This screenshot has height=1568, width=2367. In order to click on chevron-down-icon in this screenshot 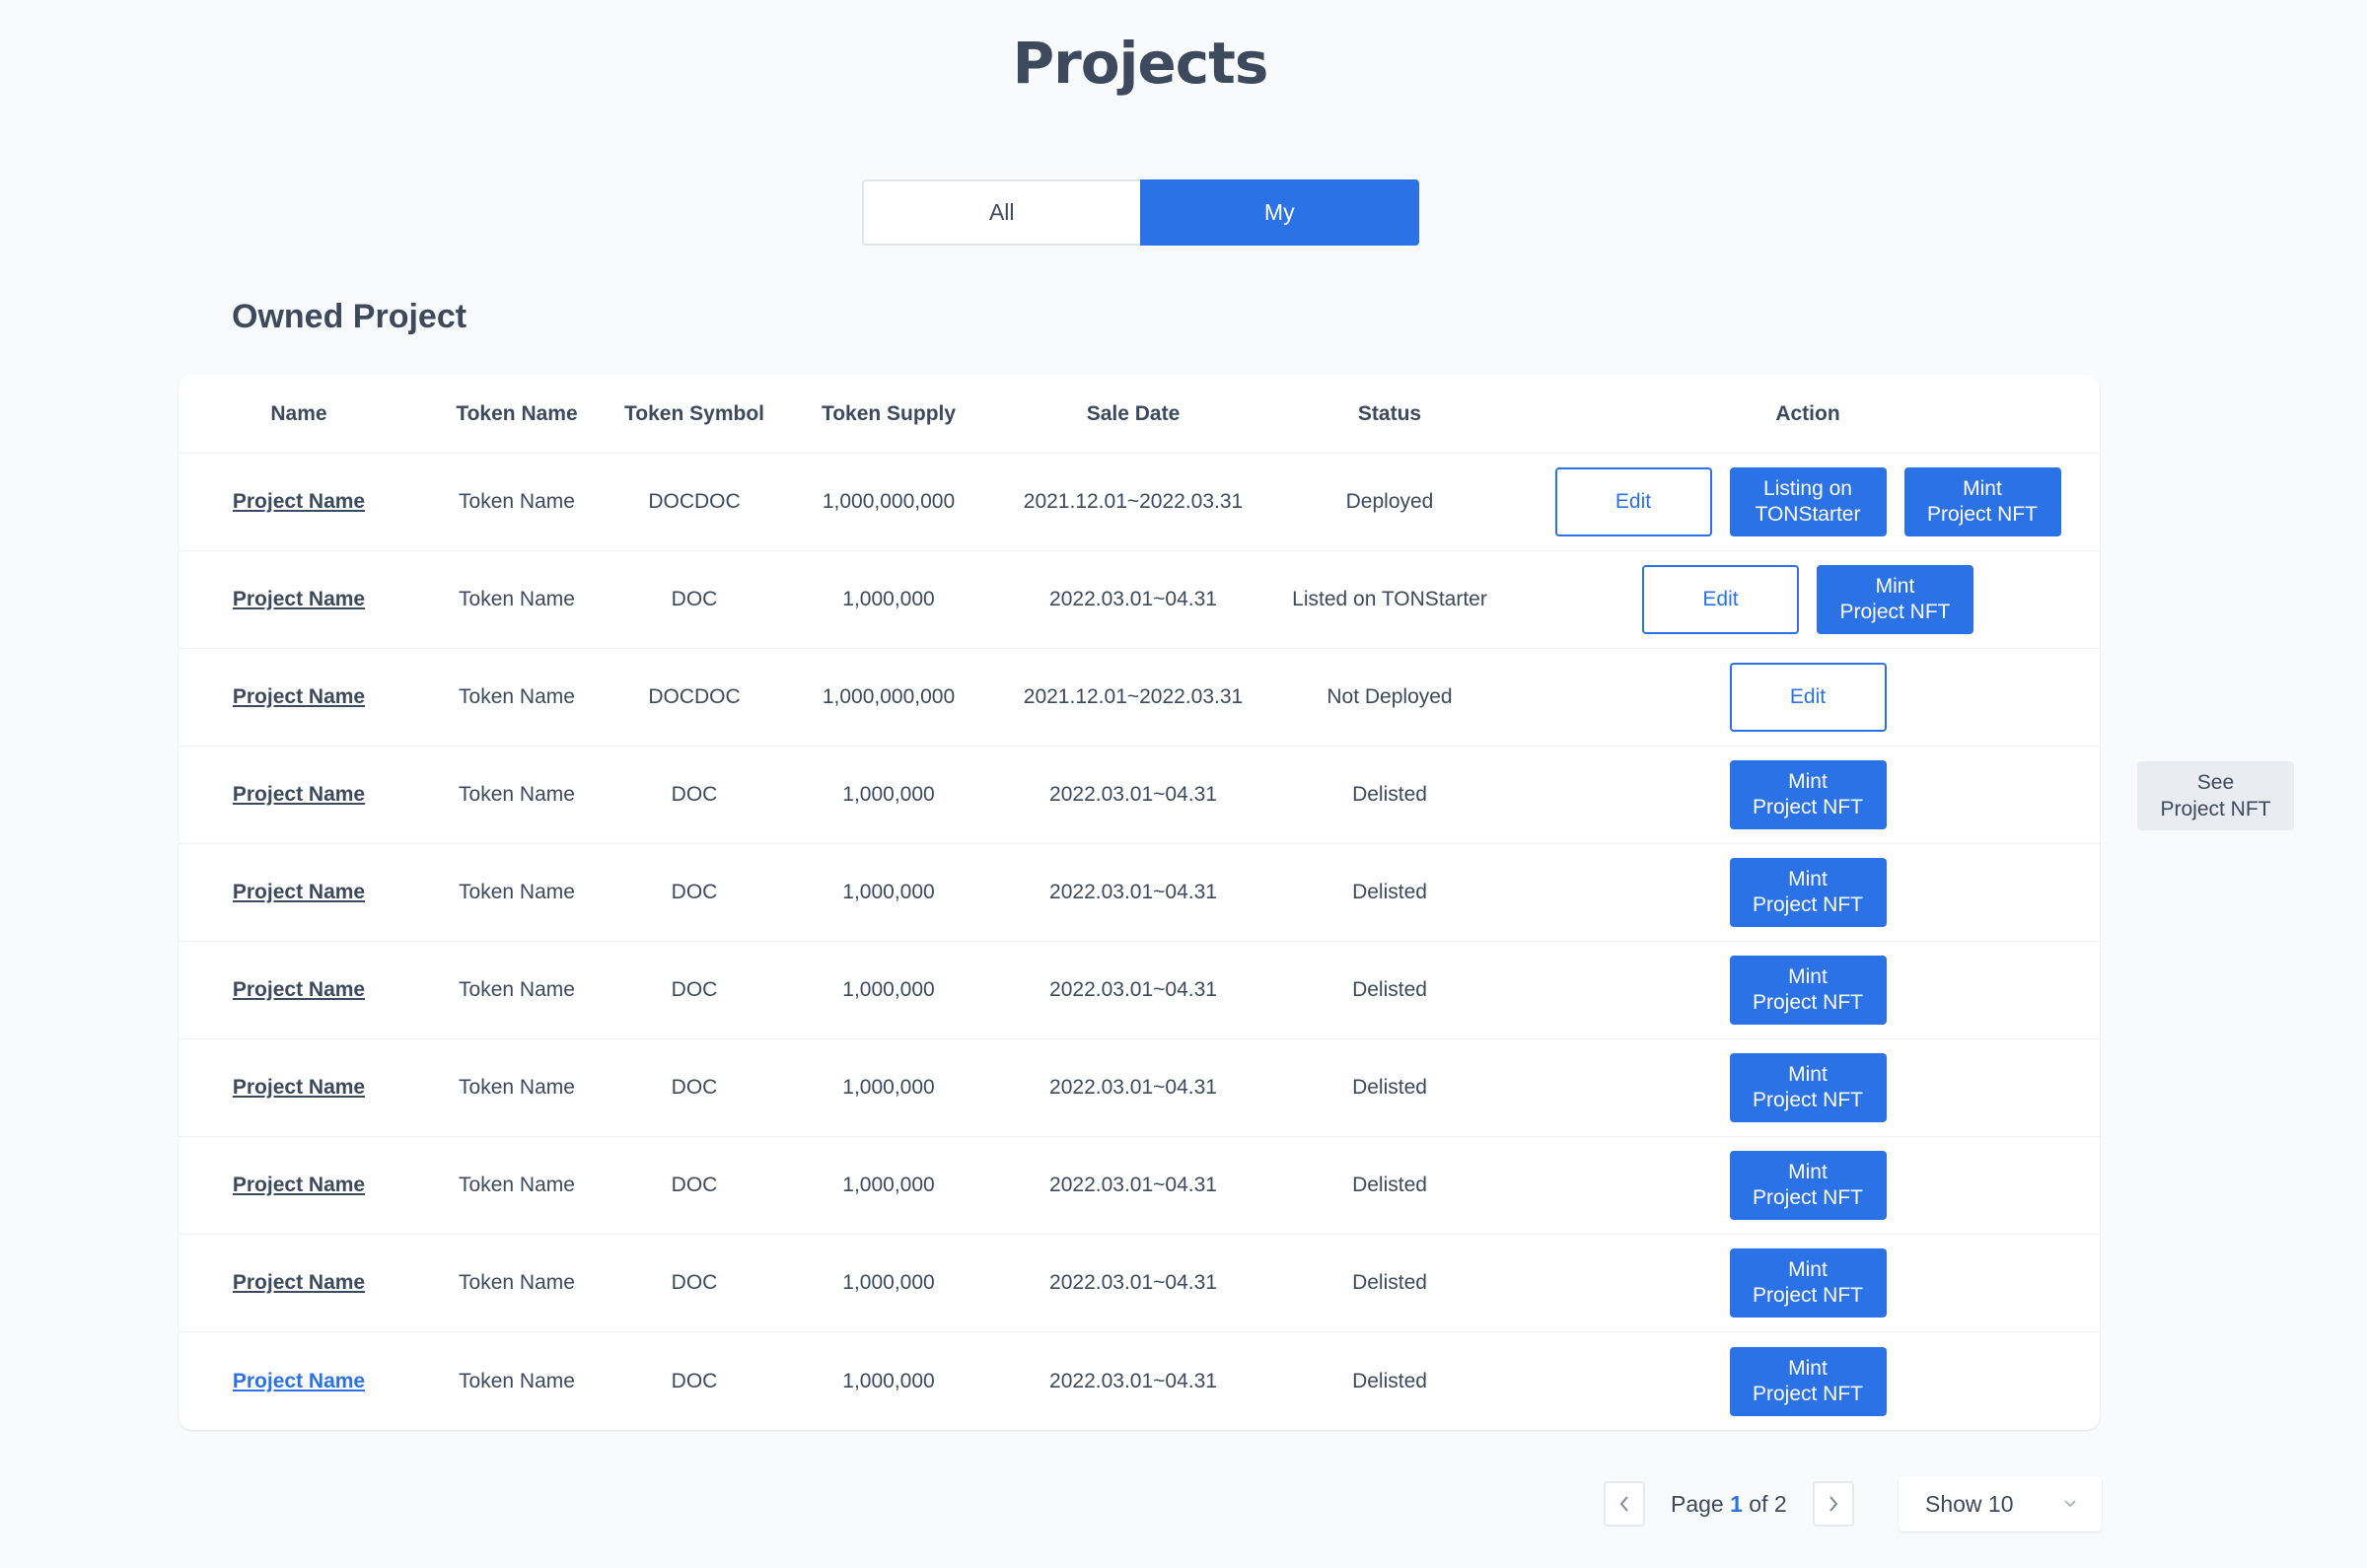, I will do `click(2070, 1504)`.